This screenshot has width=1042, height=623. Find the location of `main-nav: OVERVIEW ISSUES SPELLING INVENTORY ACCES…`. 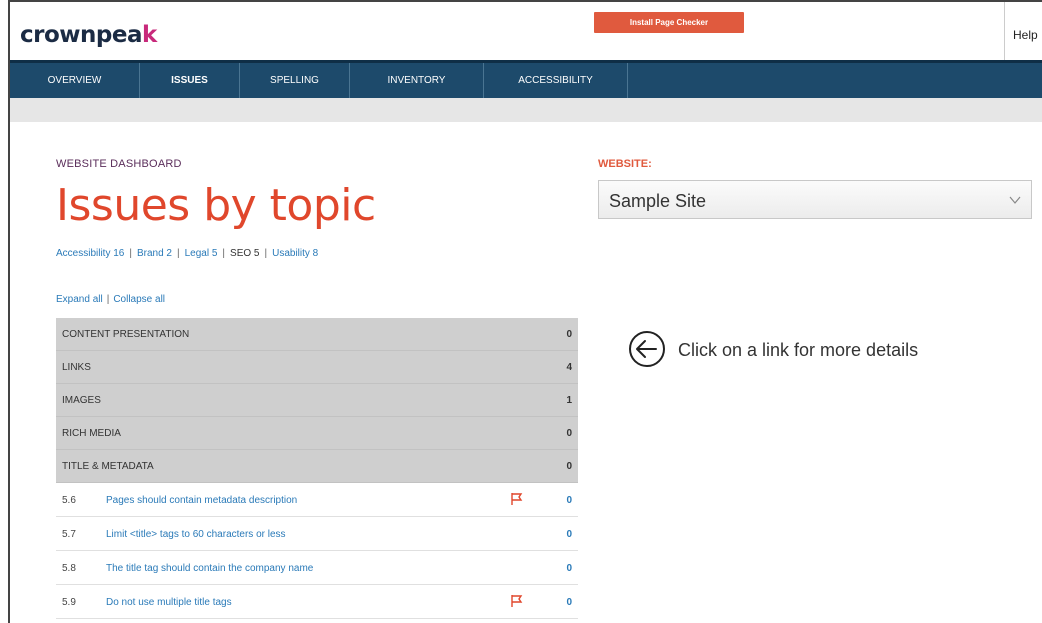

main-nav: OVERVIEW ISSUES SPELLING INVENTORY ACCES… is located at coordinates (526, 79).